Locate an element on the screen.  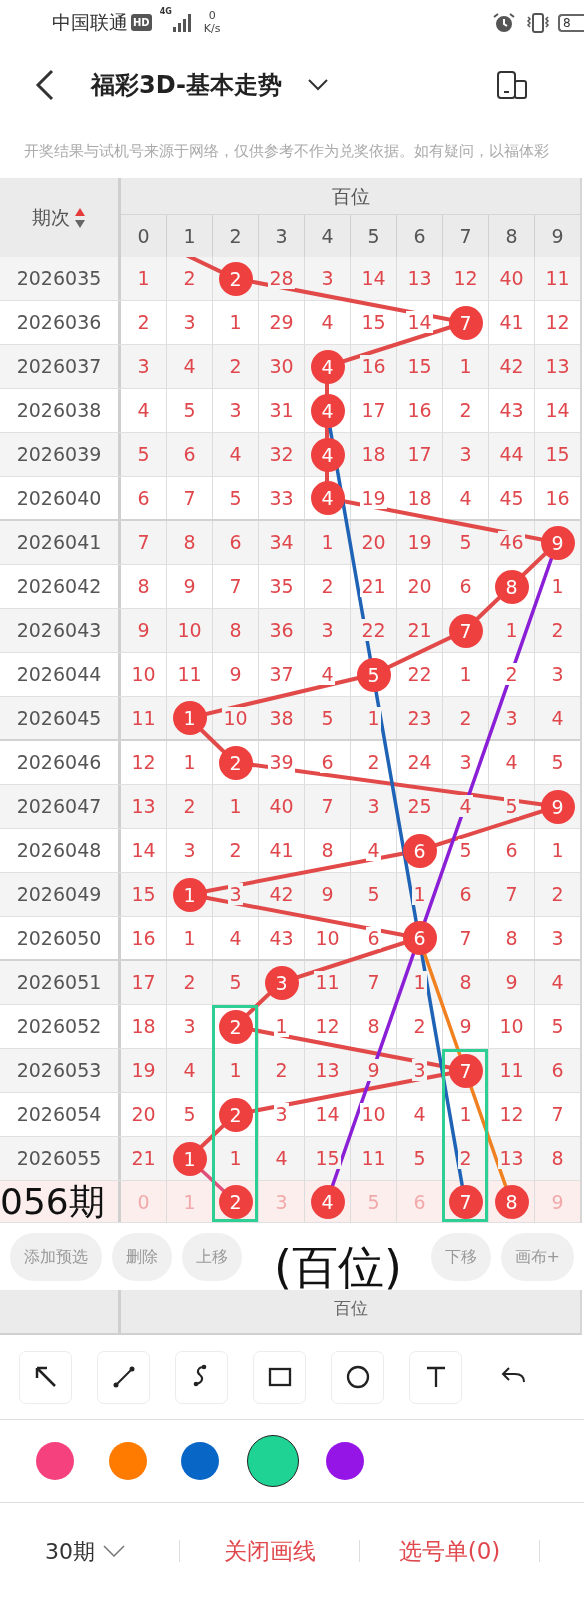
column-header: 期次 is located at coordinates (51, 217).